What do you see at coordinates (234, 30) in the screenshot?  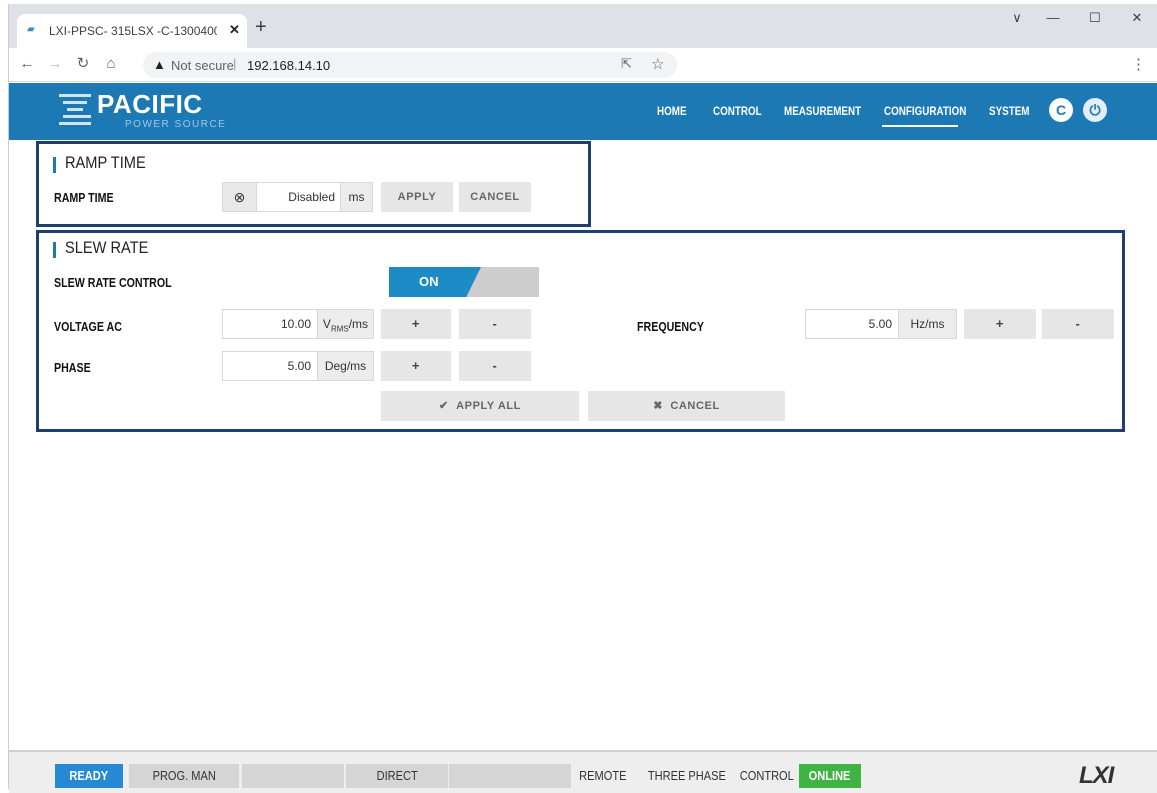 I see `tab-close-icon: ✕` at bounding box center [234, 30].